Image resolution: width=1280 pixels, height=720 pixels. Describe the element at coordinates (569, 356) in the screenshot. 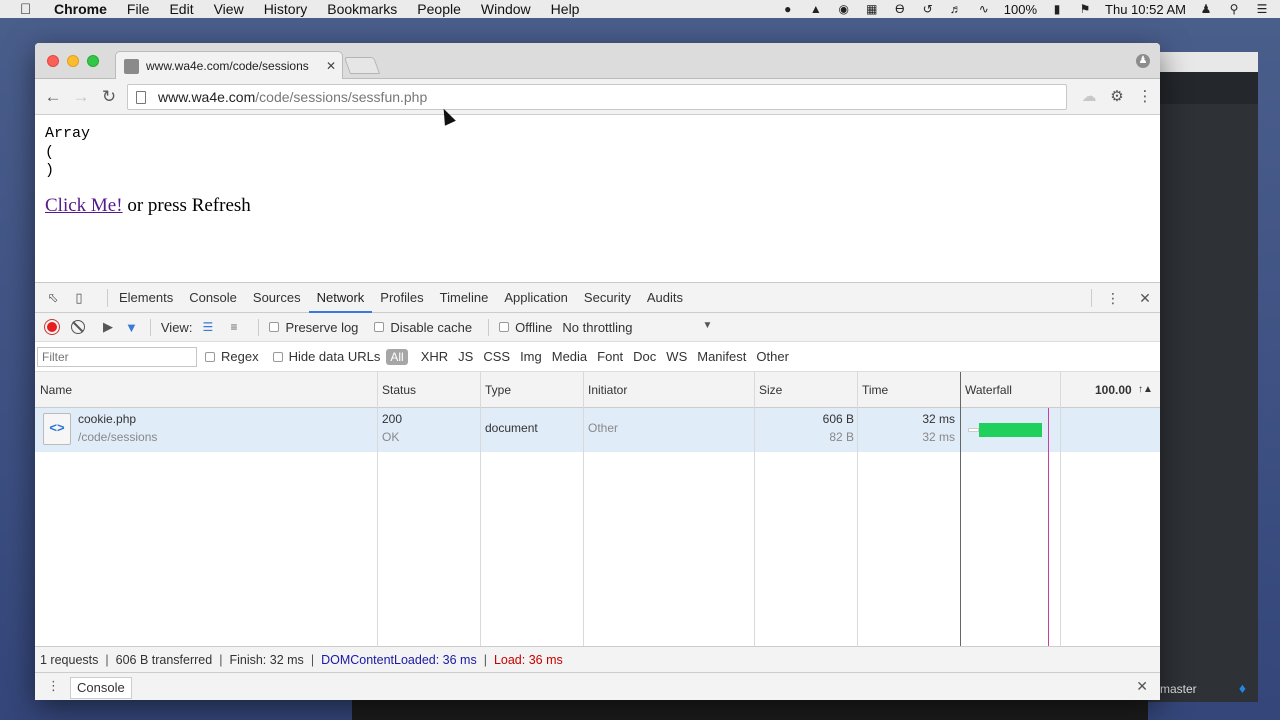

I see `filter-type-media: Media` at that location.